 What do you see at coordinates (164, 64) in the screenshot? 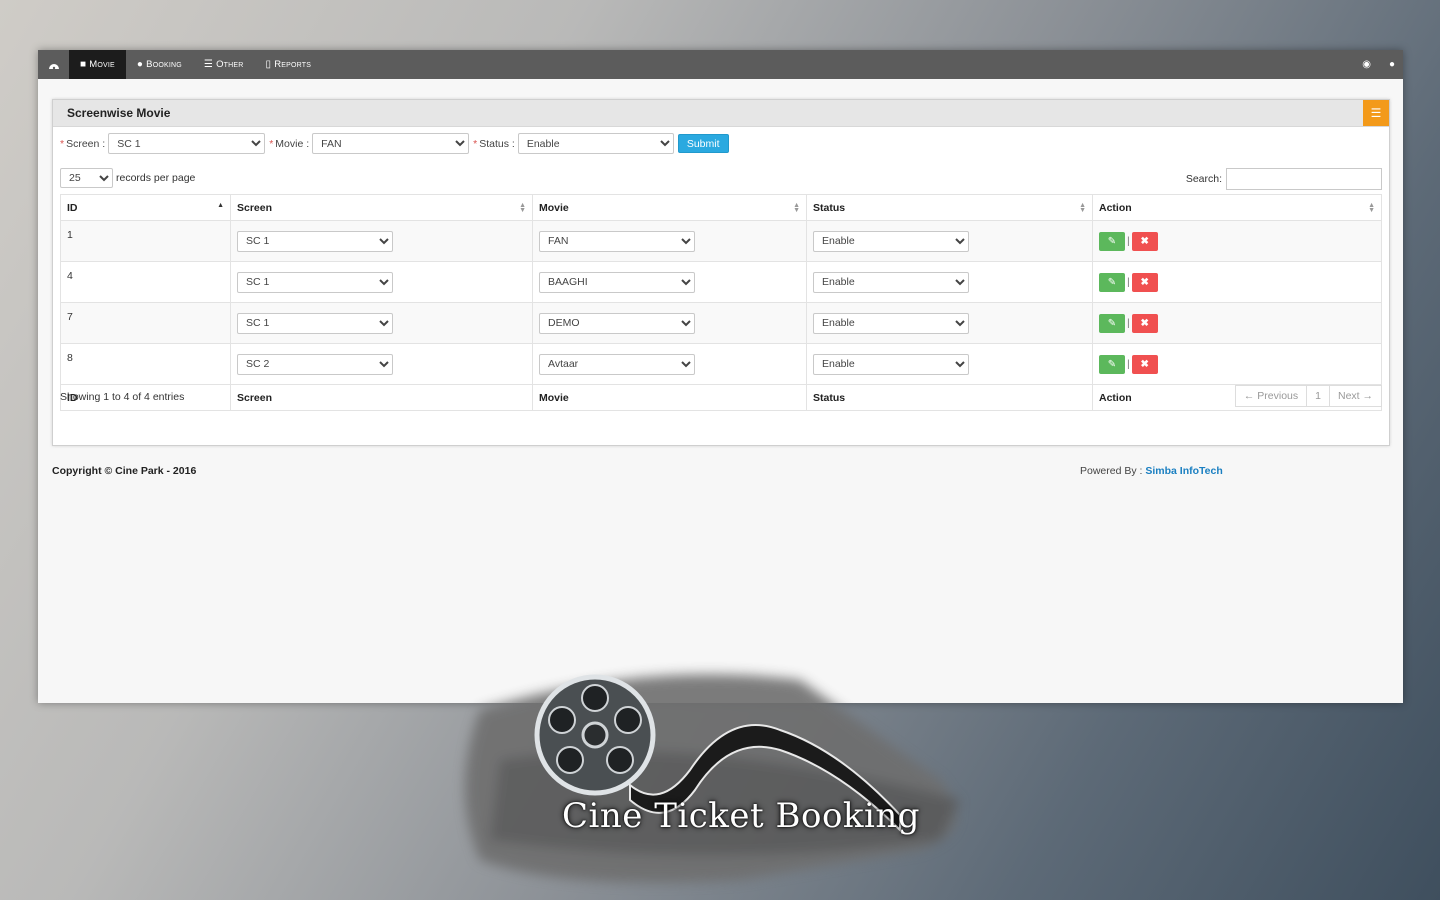
I see `nav-booking-label: Booking` at bounding box center [164, 64].